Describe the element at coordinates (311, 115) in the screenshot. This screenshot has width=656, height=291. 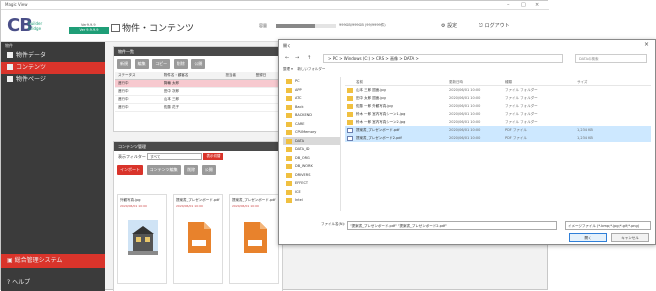
I see `tree-item: BACKEND` at that location.